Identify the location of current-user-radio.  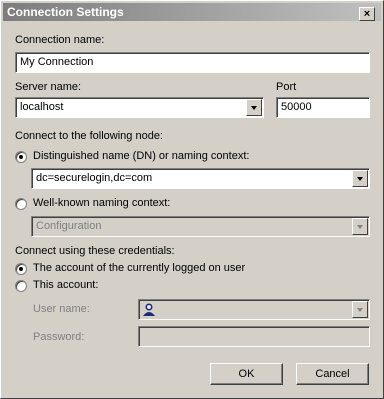
(21, 269).